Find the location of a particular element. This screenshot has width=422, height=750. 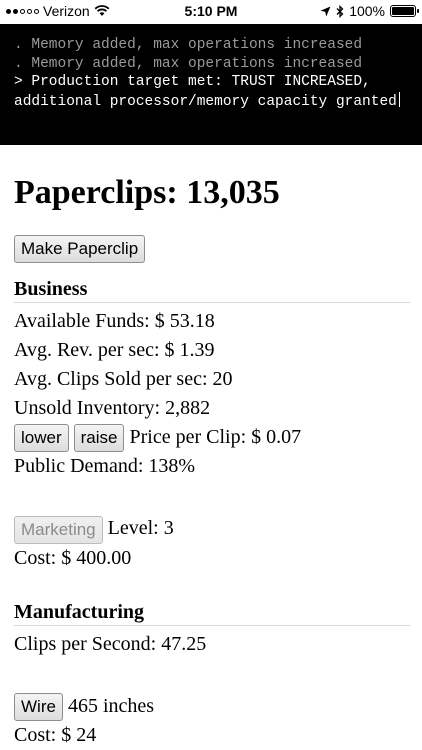

wire-amount: 465 inches is located at coordinates (111, 705).